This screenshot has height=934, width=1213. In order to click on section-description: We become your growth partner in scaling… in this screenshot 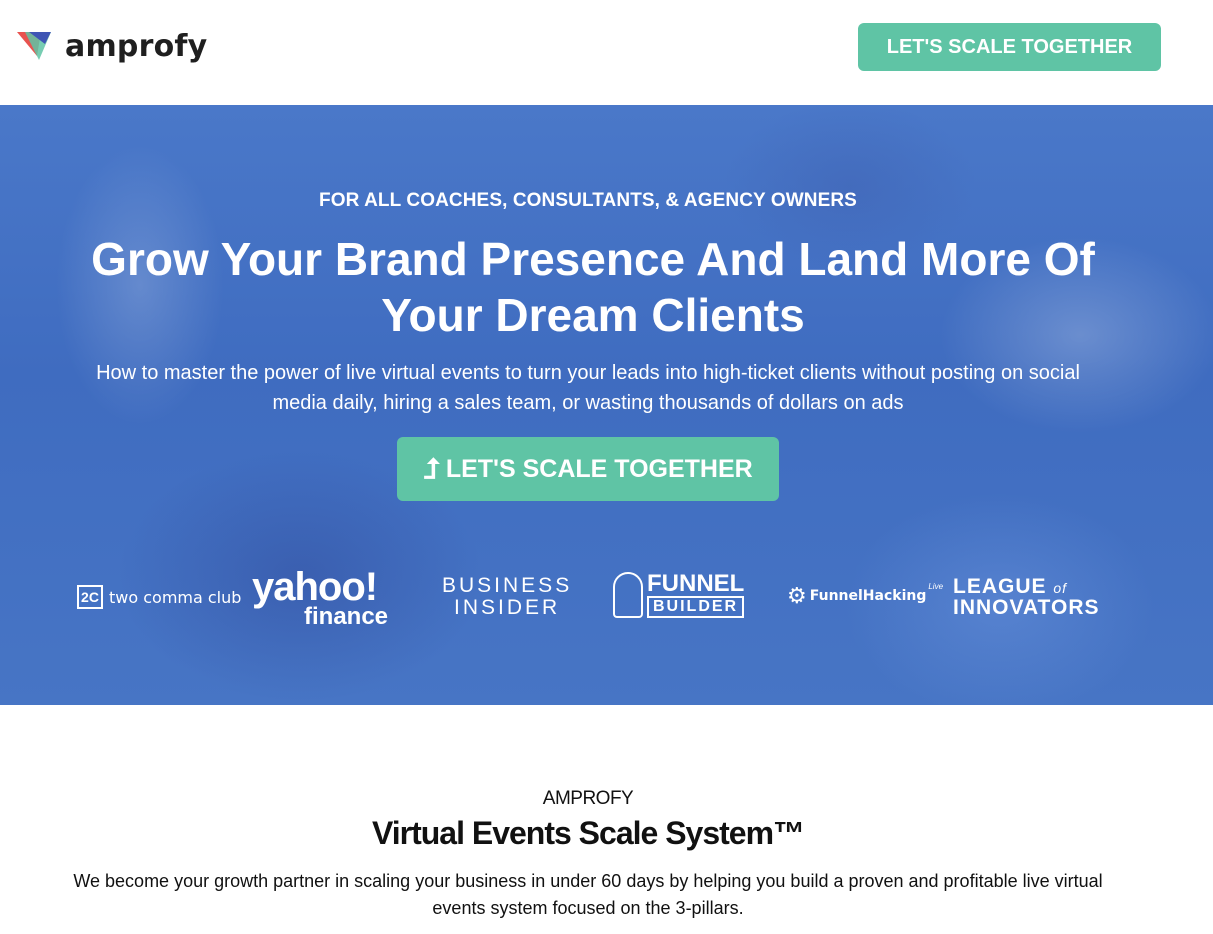, I will do `click(588, 894)`.